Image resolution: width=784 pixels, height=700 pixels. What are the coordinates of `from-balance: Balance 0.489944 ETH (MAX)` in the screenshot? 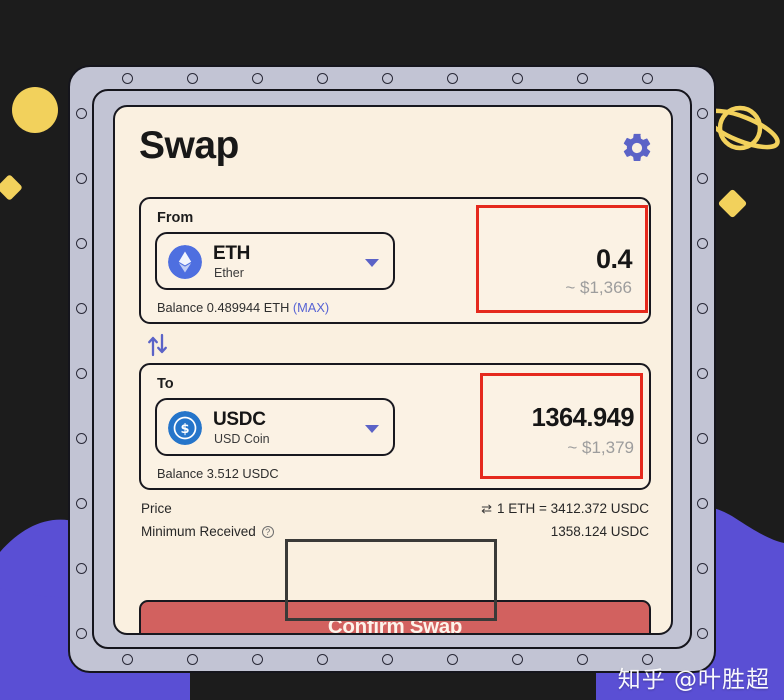 It's located at (243, 307).